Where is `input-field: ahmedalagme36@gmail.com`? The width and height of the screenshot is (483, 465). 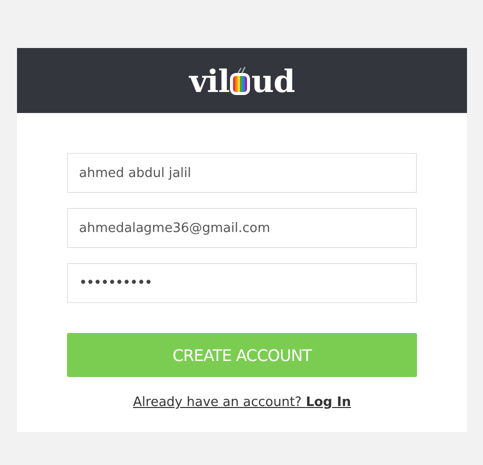 input-field: ahmedalagme36@gmail.com is located at coordinates (242, 228).